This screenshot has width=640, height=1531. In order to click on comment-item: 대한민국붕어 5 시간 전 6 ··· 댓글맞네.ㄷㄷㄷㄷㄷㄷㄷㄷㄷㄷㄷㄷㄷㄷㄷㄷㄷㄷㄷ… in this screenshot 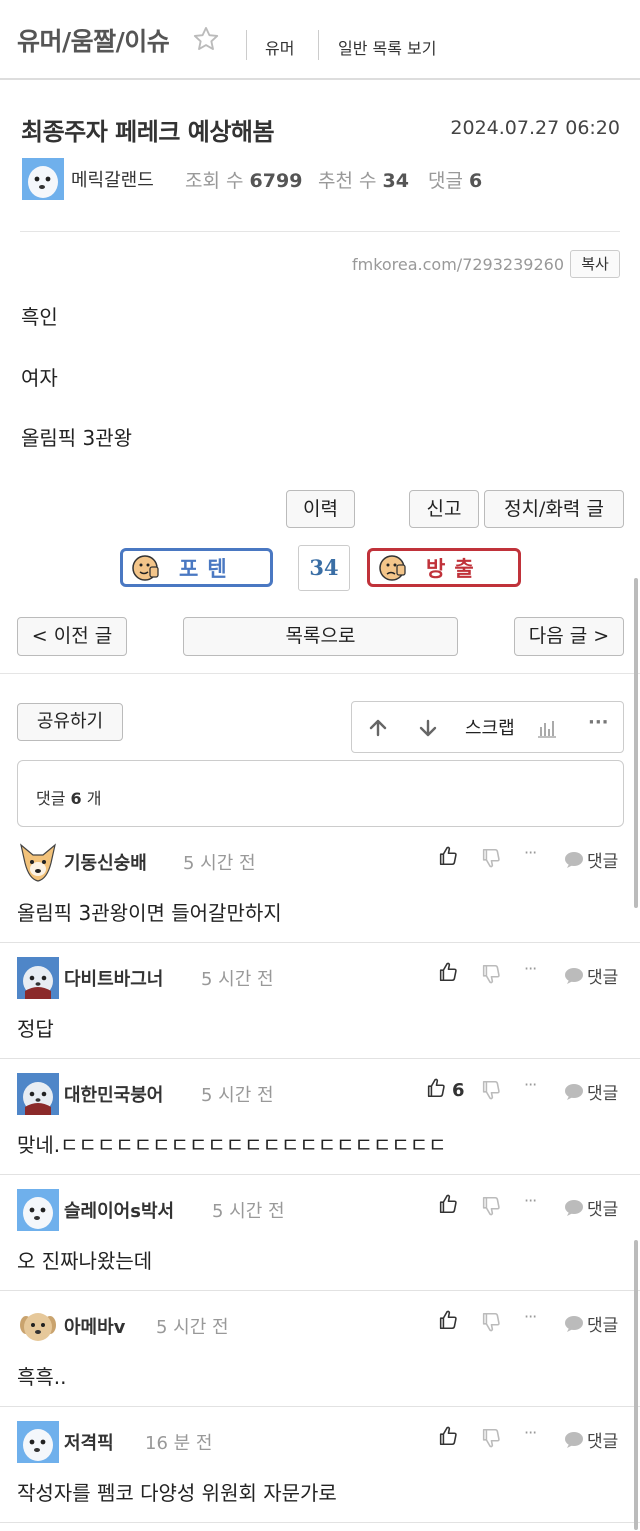, I will do `click(320, 1117)`.